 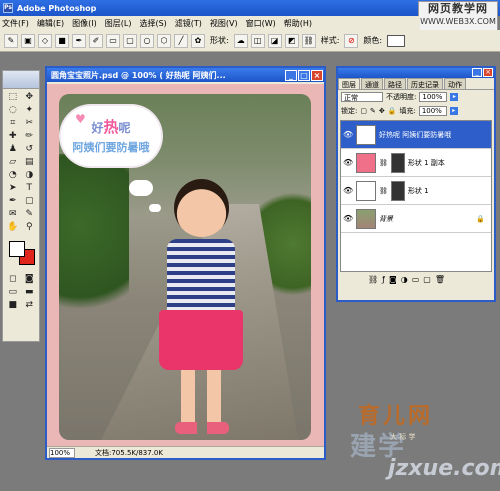 What do you see at coordinates (291, 75) in the screenshot?
I see `minimize-button: _` at bounding box center [291, 75].